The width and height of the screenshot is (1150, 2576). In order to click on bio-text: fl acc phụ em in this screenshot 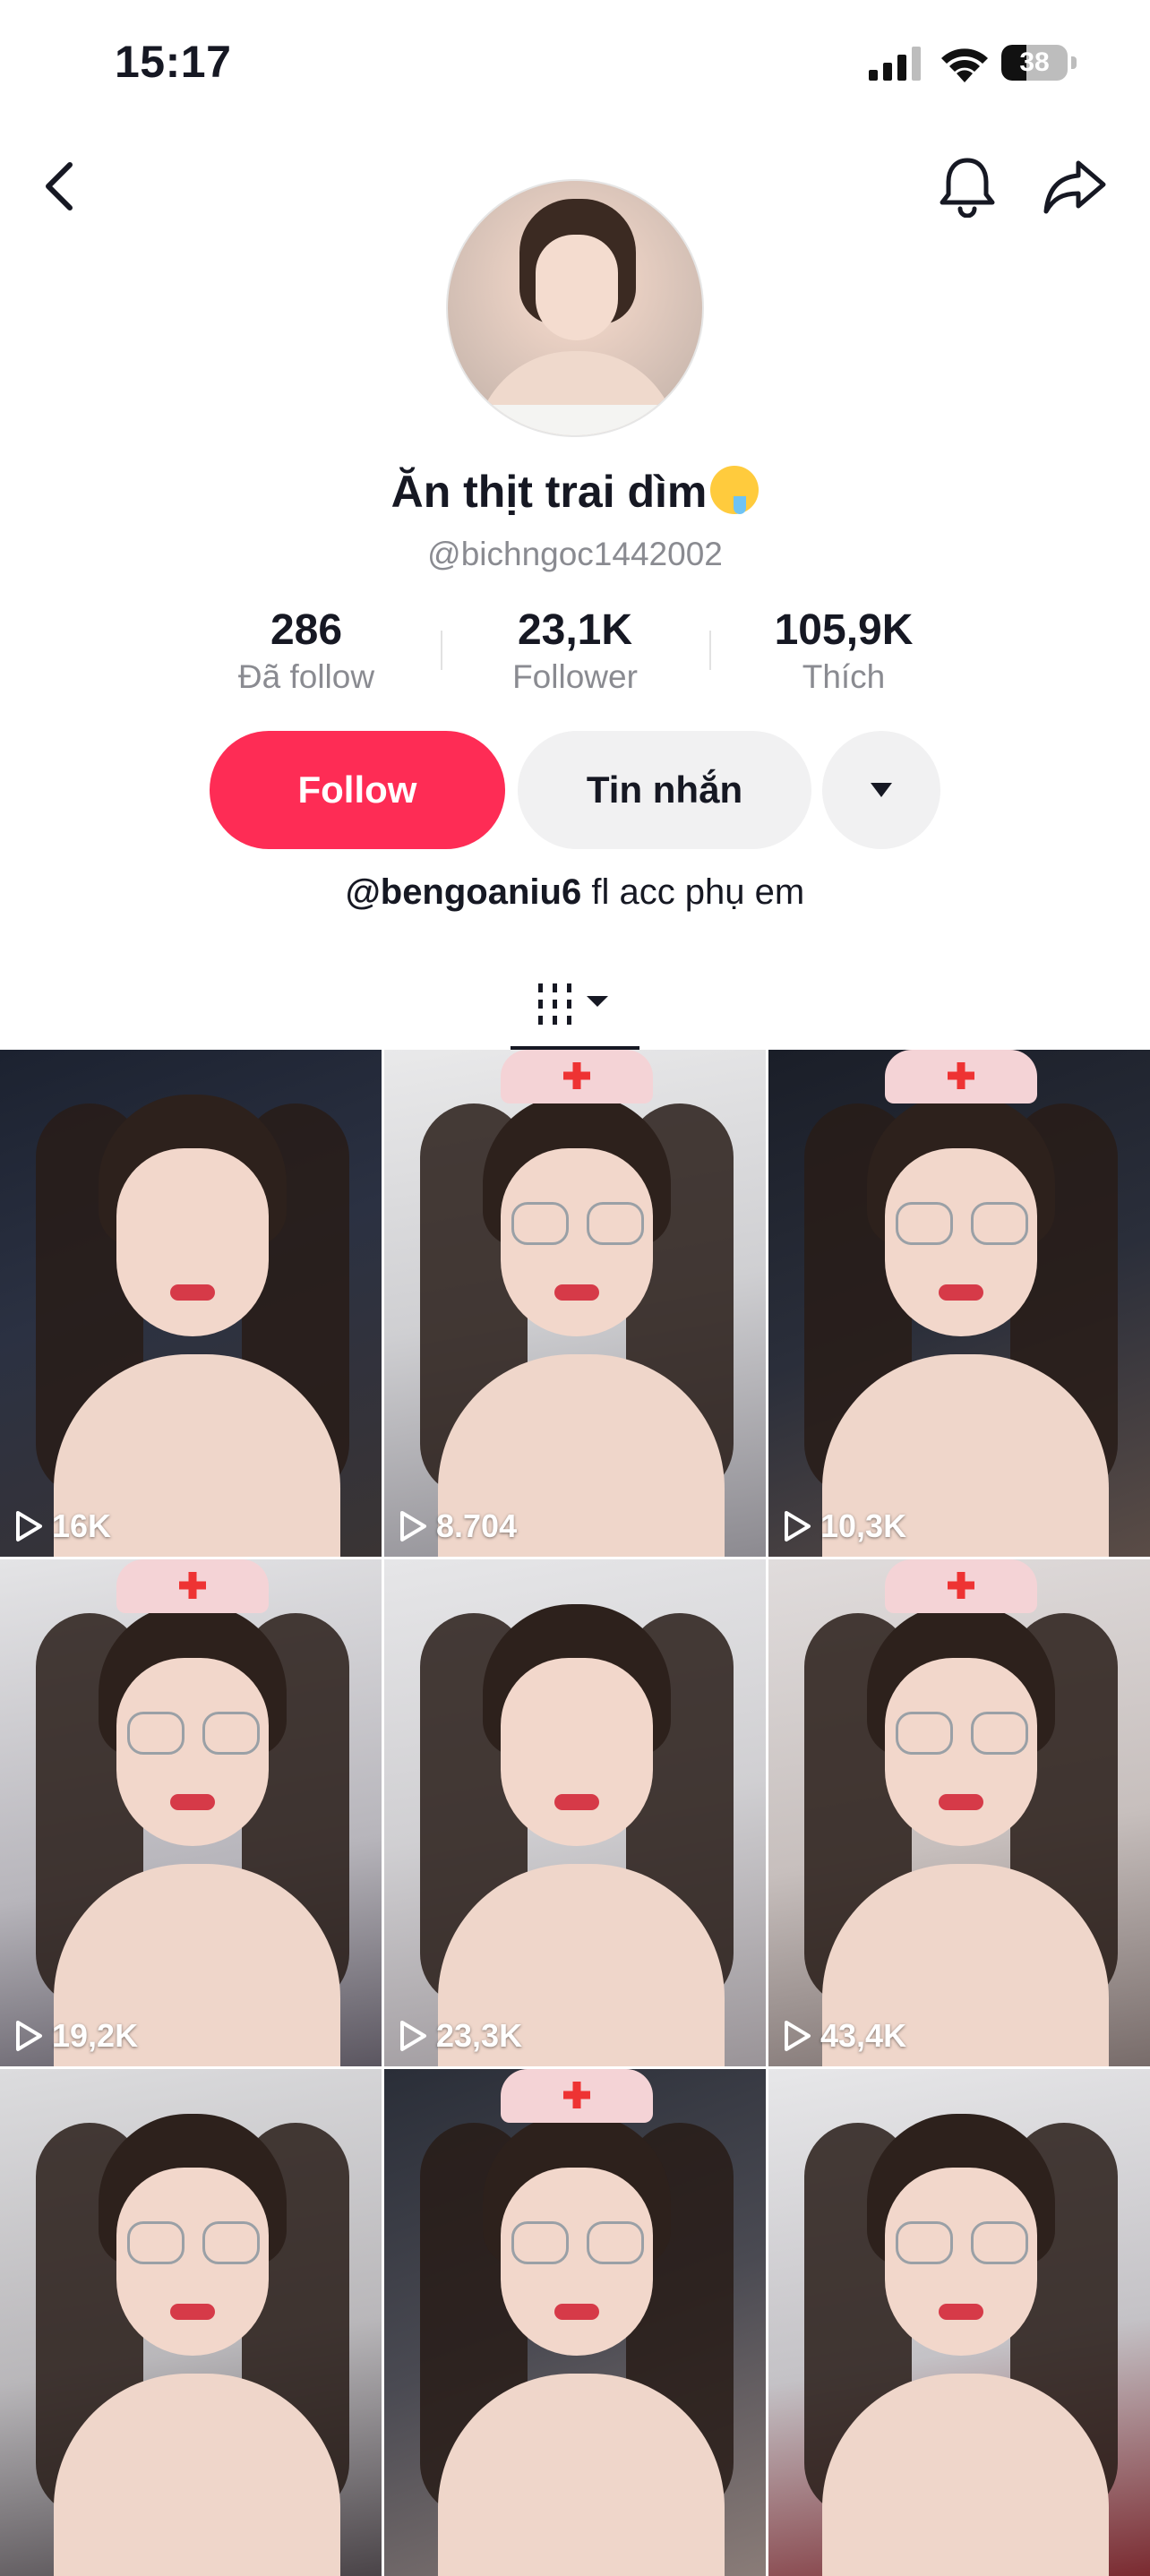, I will do `click(693, 892)`.